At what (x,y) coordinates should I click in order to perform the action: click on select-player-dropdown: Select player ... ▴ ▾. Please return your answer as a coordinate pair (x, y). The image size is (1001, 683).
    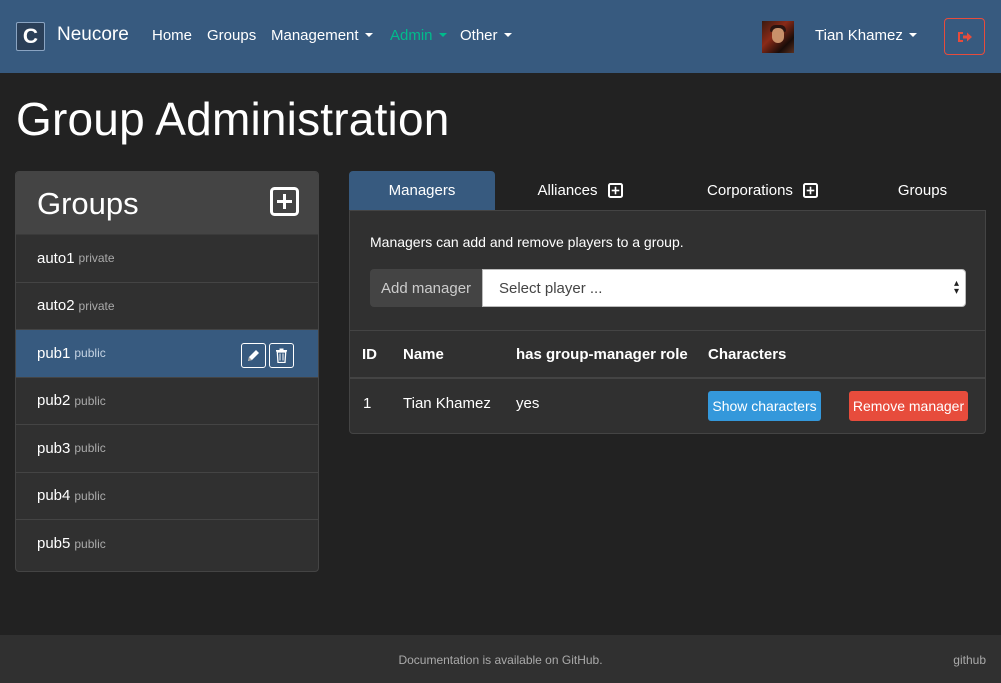
    Looking at the image, I should click on (724, 288).